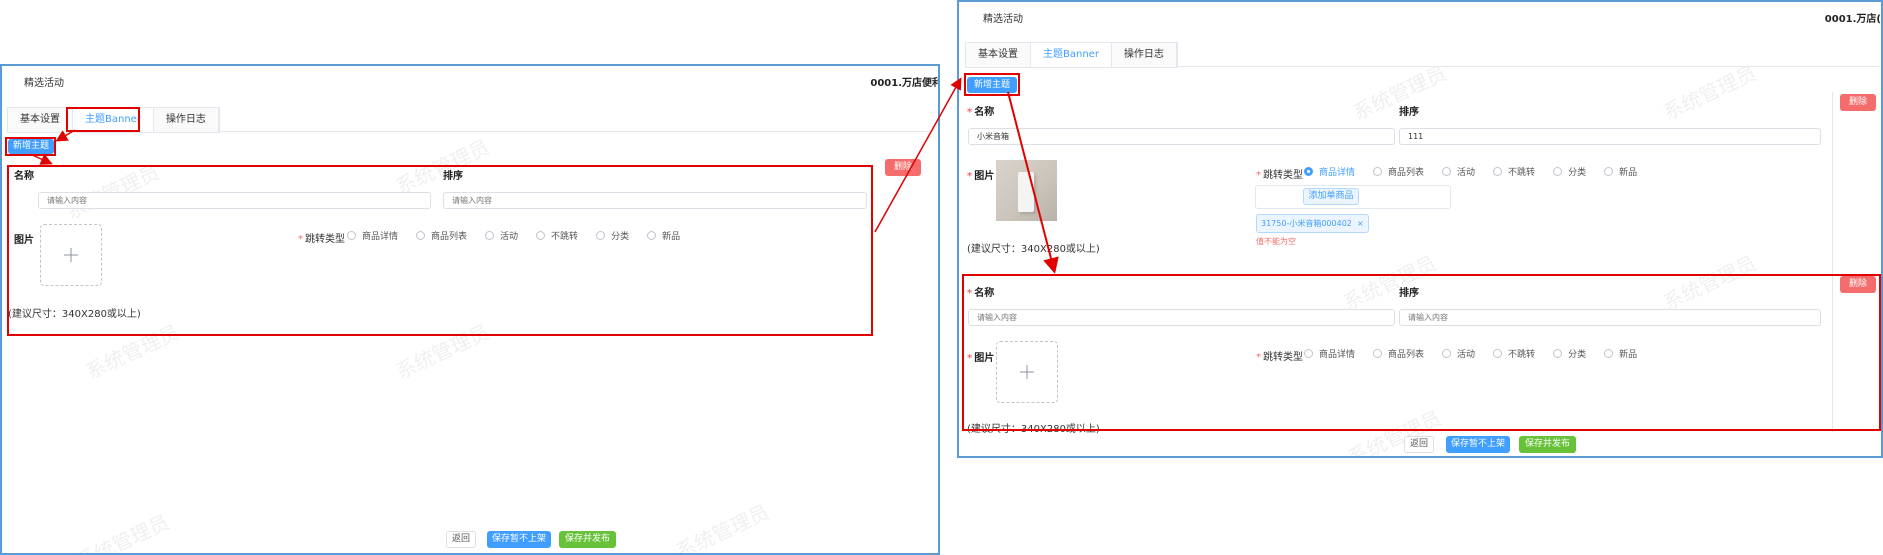 This screenshot has height=555, width=1883. I want to click on arrow-add-to-form, so click(41, 159).